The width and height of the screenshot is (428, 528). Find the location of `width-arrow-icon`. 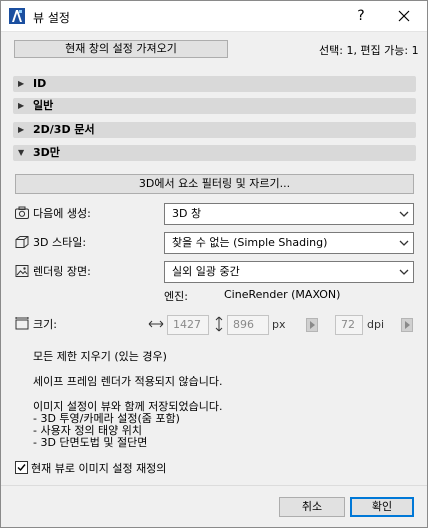

width-arrow-icon is located at coordinates (156, 324).